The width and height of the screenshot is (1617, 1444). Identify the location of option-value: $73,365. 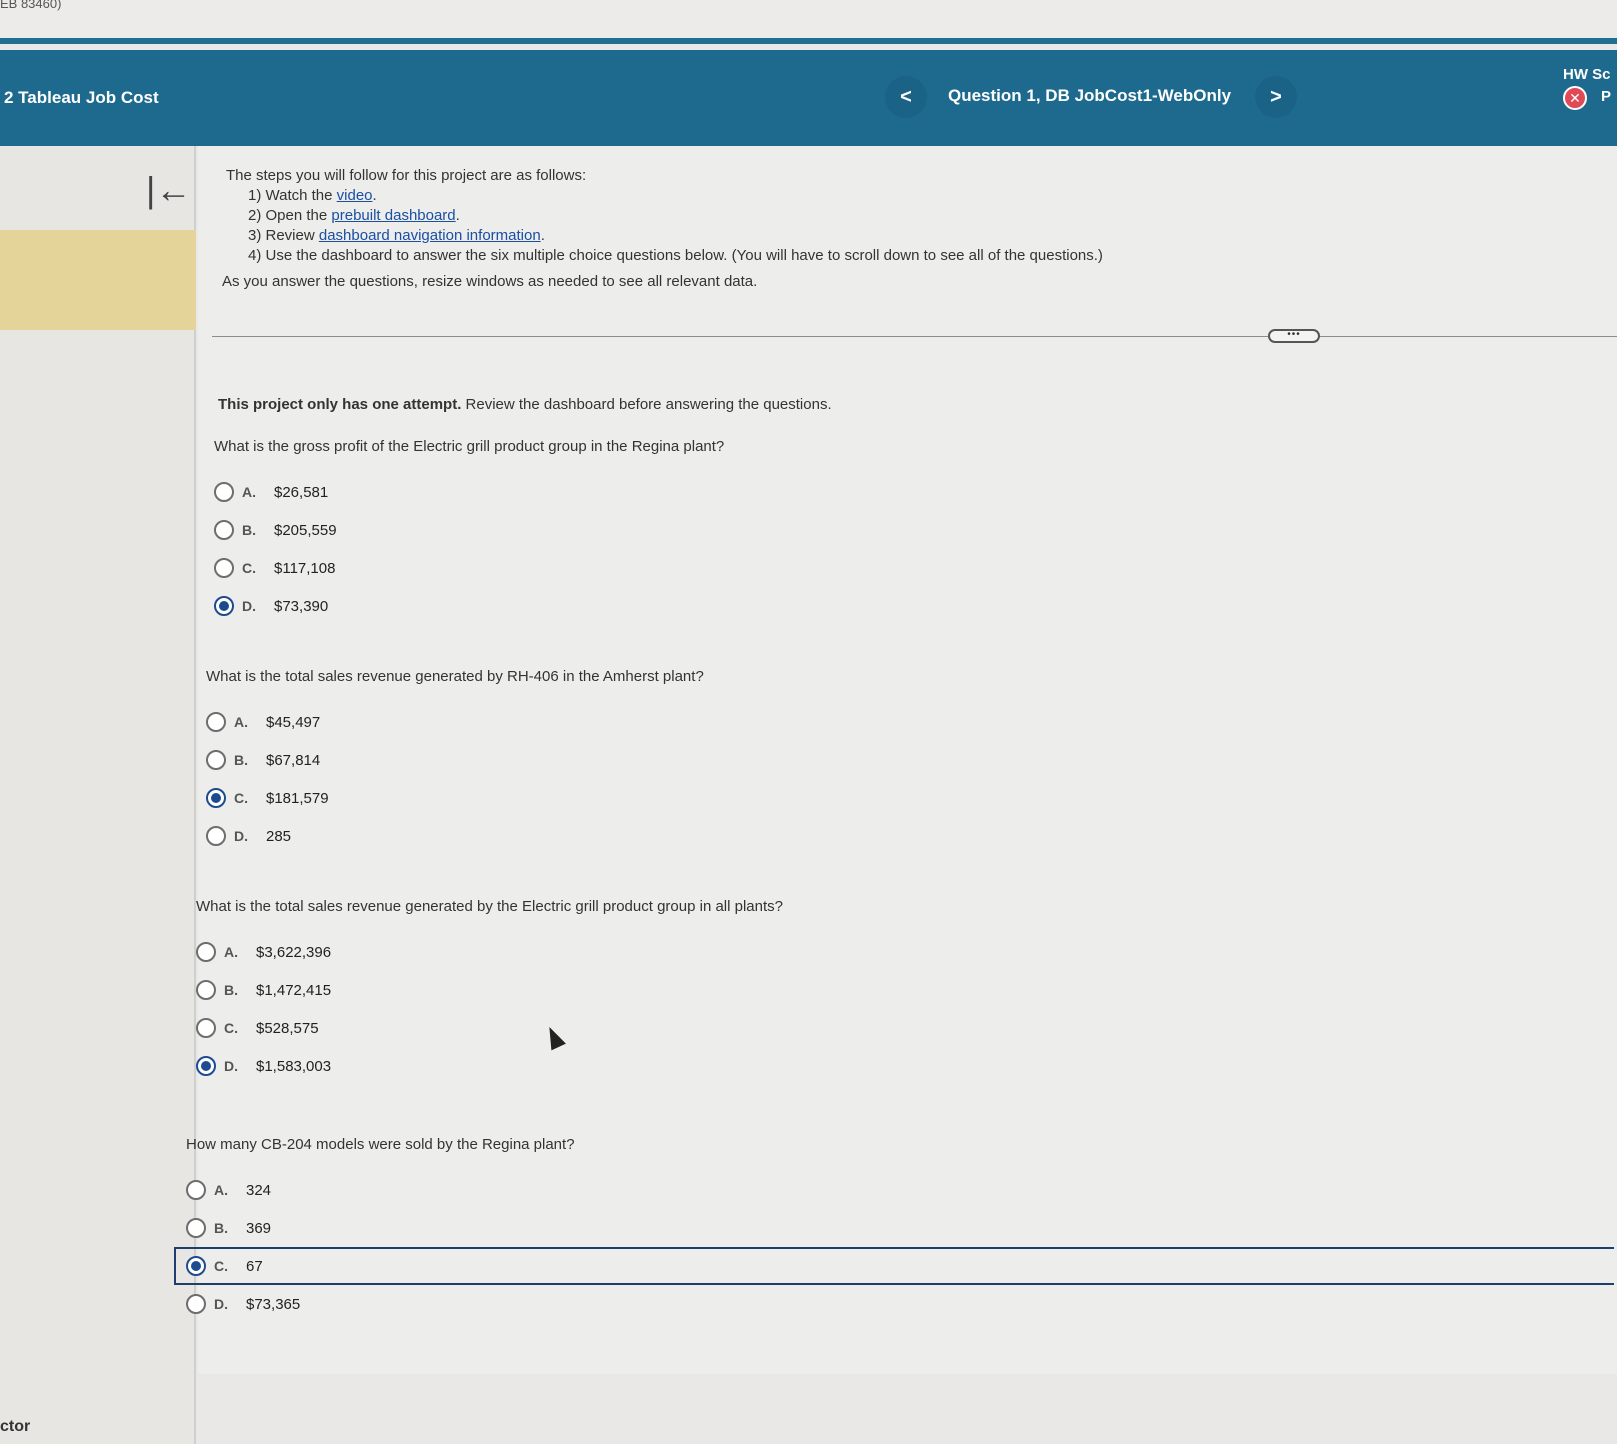
(273, 1304).